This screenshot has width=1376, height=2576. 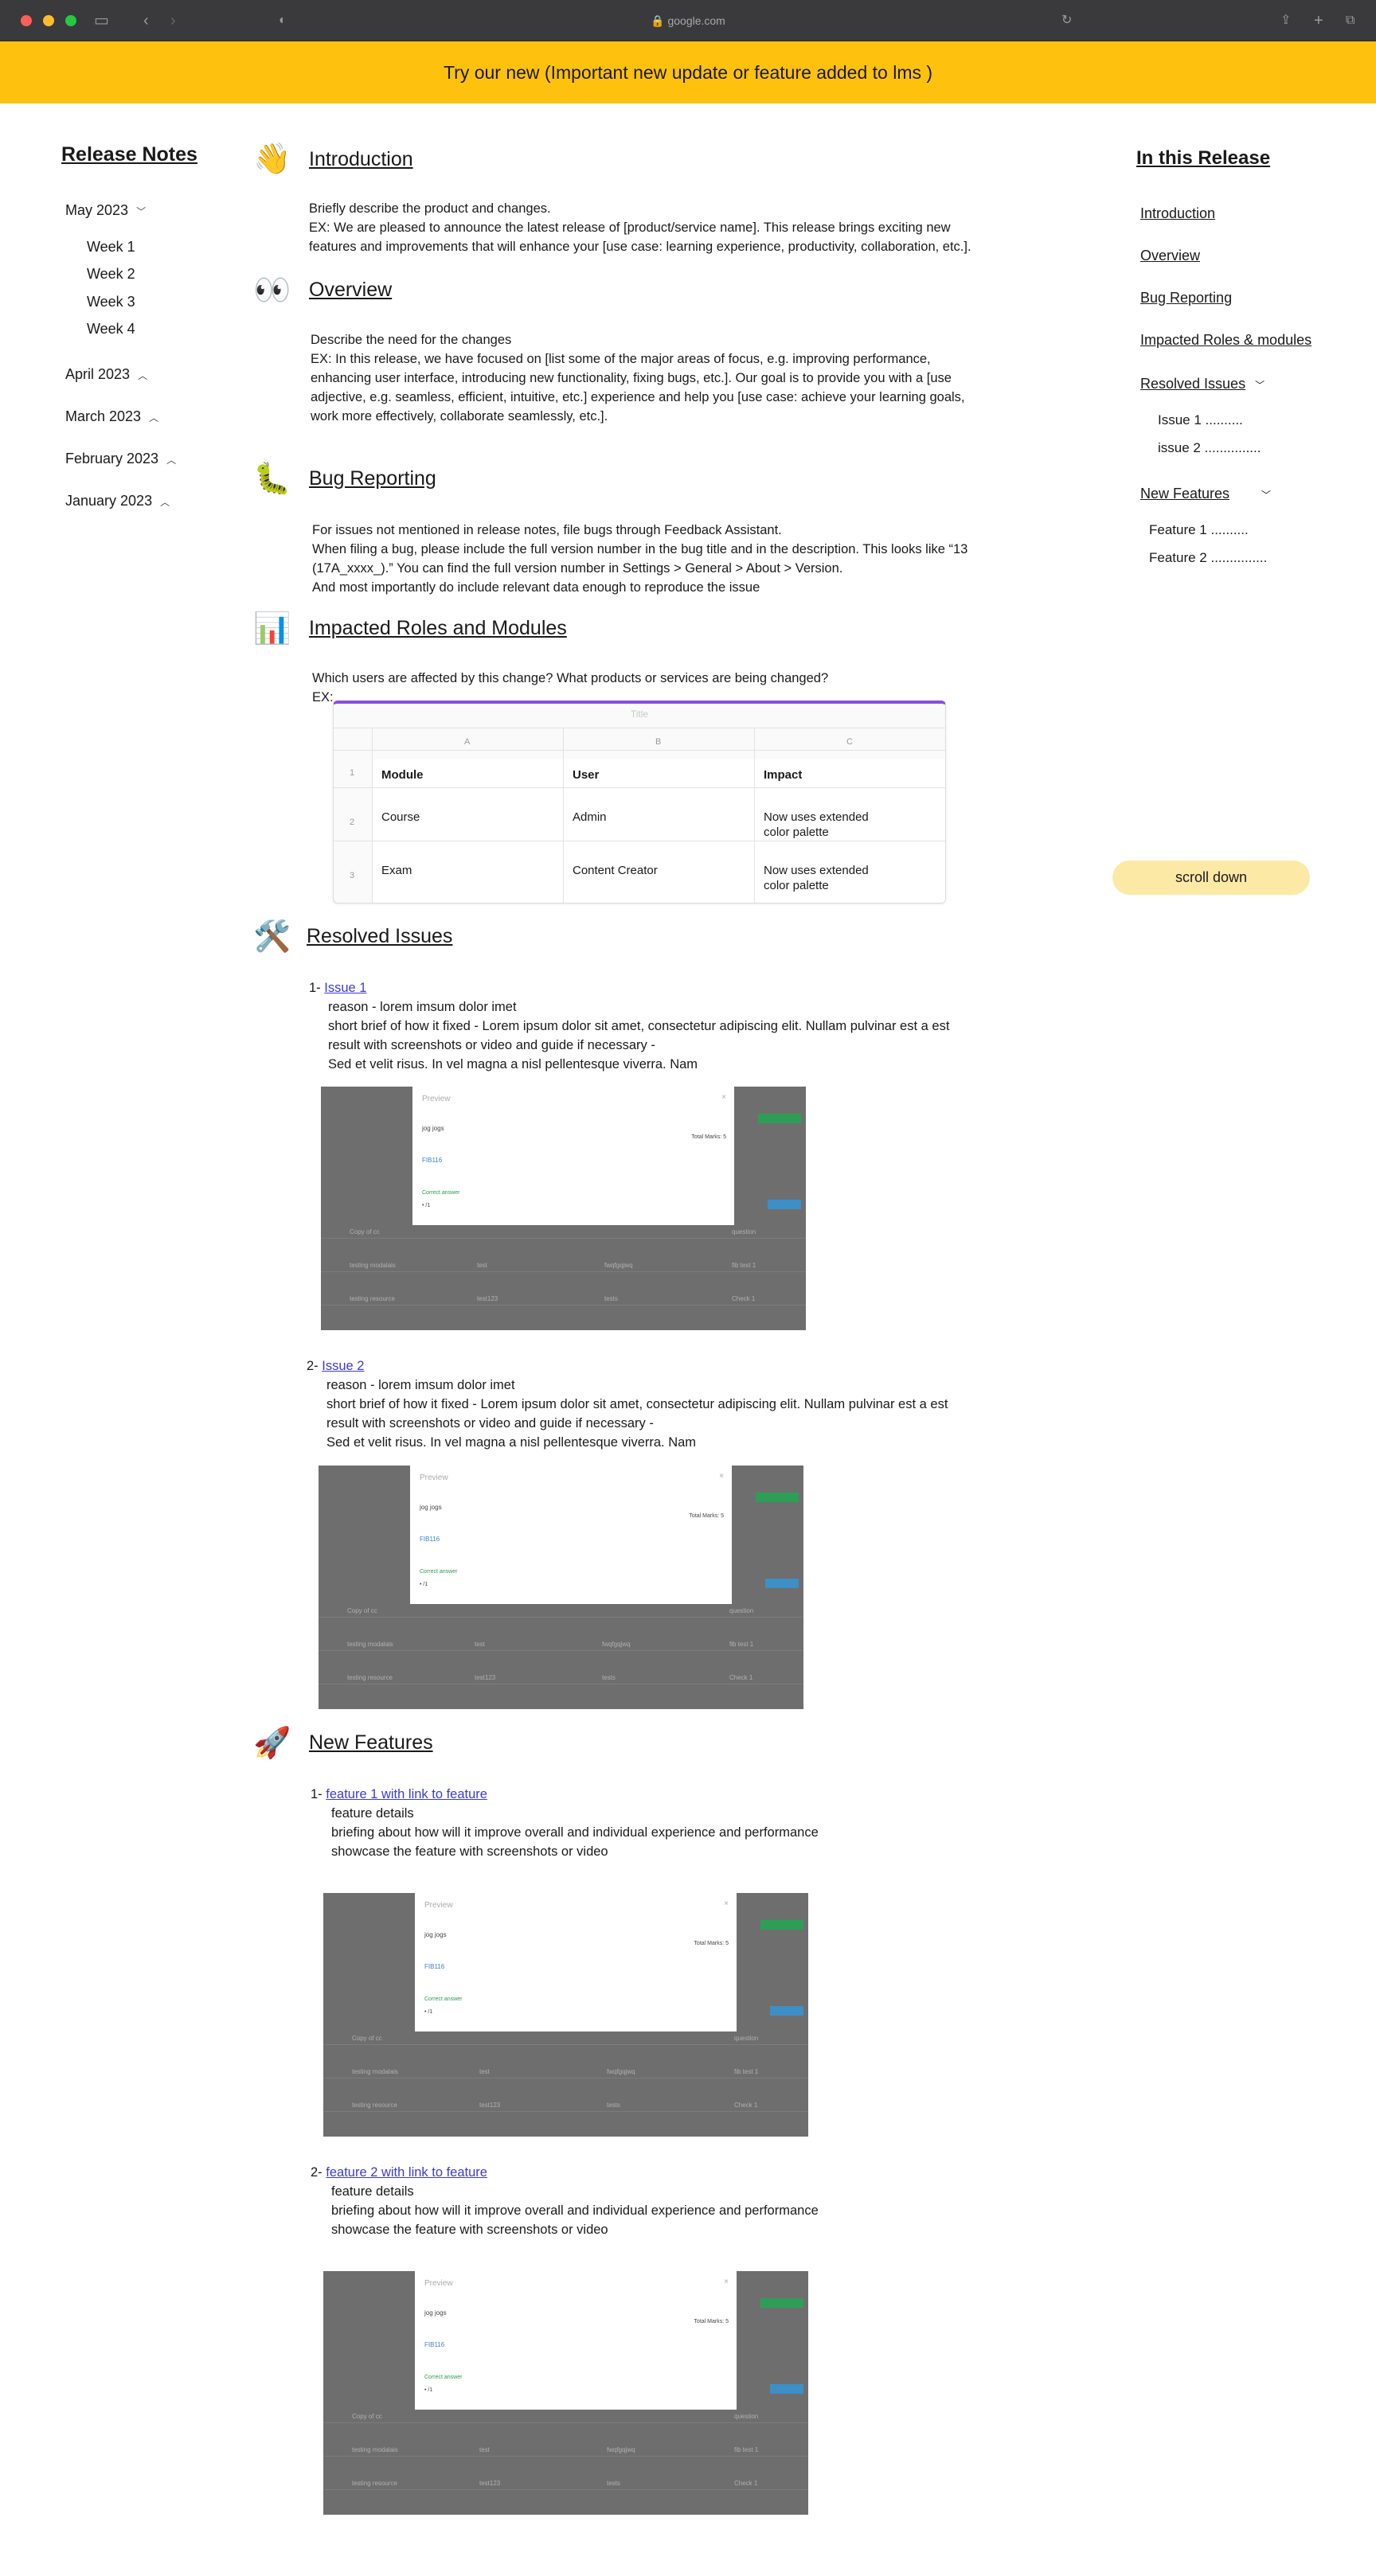 I want to click on feature-number: 1-, so click(x=318, y=1794).